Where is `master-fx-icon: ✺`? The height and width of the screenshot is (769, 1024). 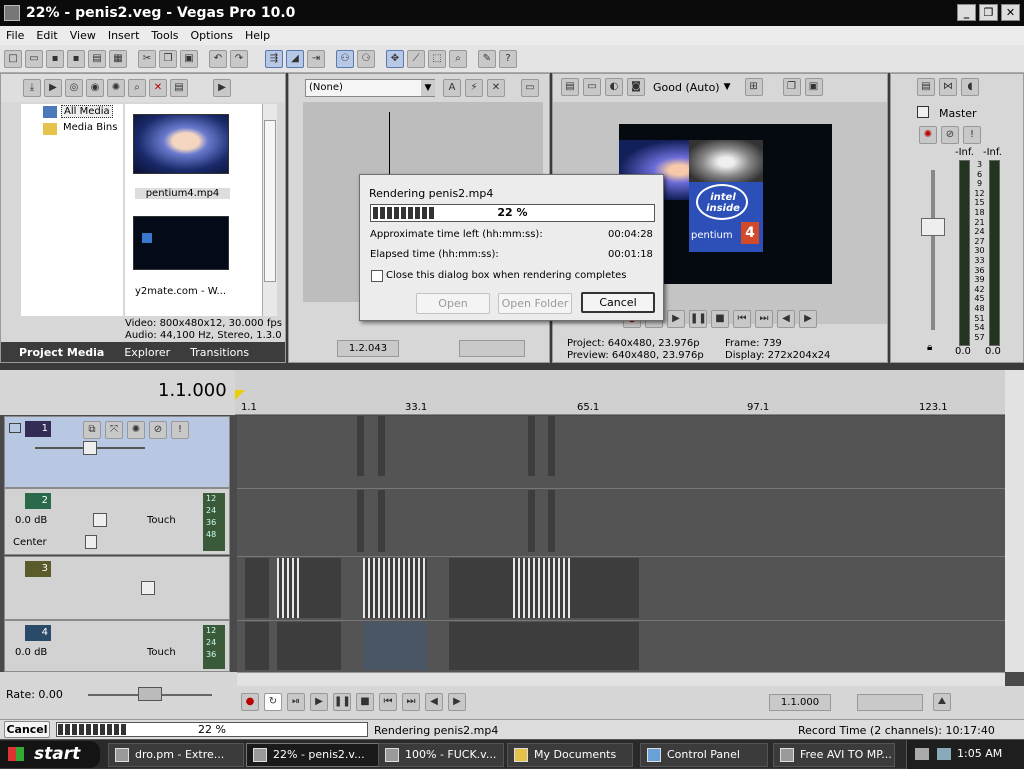 master-fx-icon: ✺ is located at coordinates (928, 135).